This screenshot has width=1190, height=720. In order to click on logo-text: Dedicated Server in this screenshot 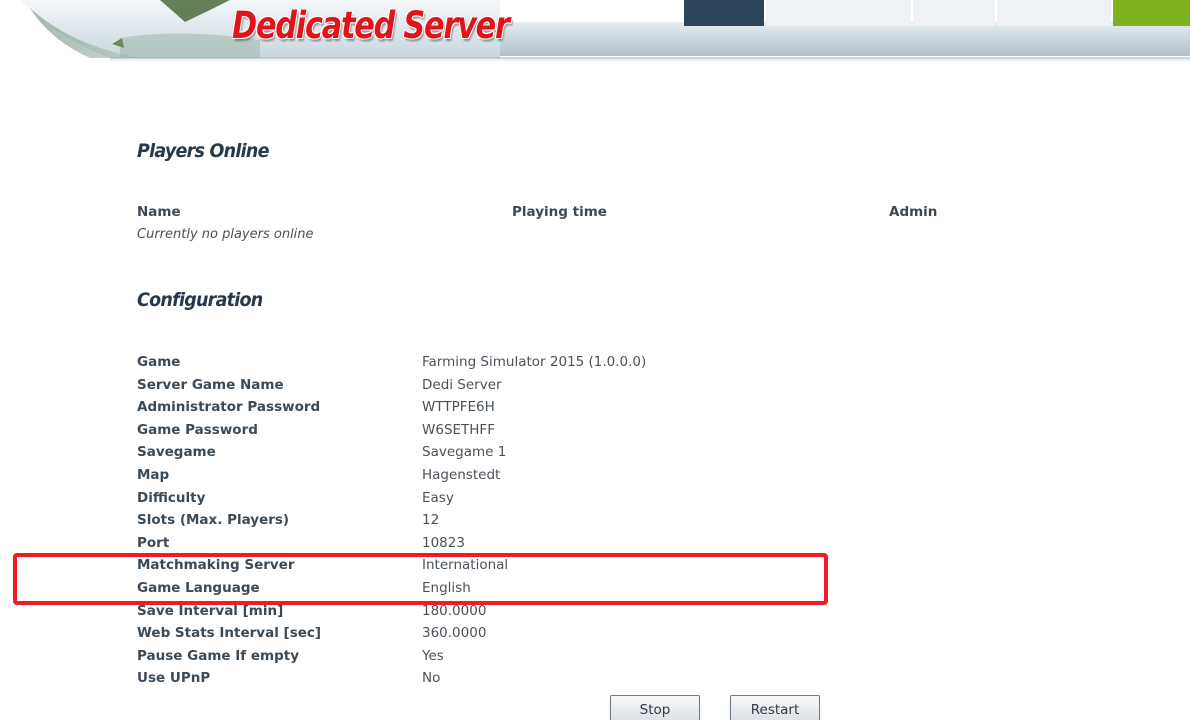, I will do `click(371, 25)`.